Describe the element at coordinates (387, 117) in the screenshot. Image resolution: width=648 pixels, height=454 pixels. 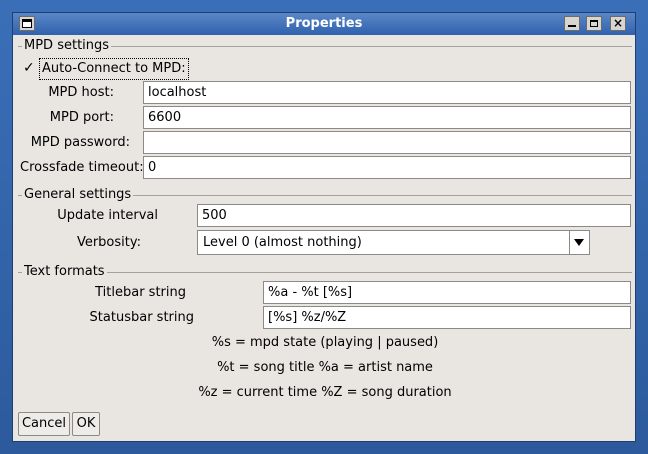
I see `mpd-port-input: 6600` at that location.